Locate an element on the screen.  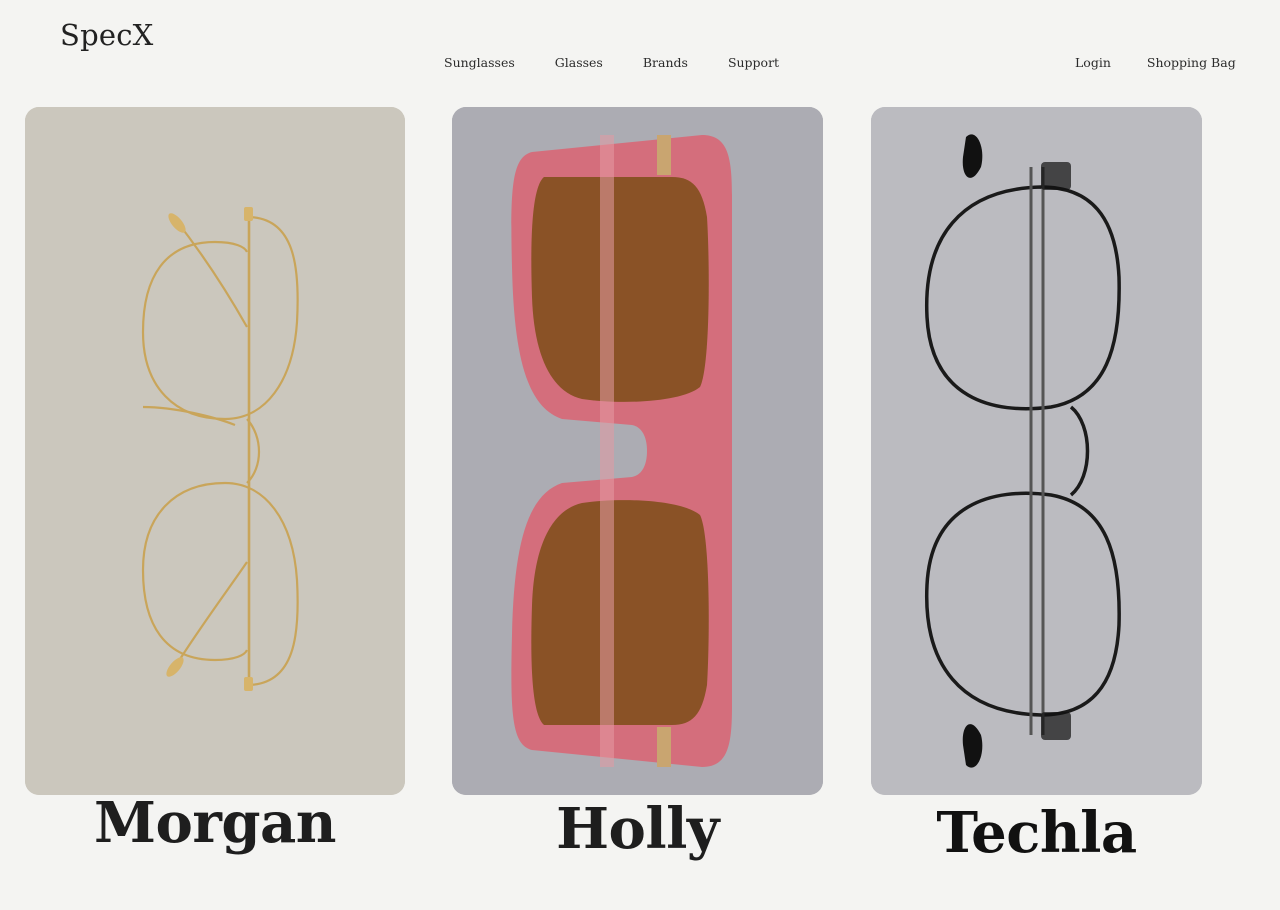
nav-item-brands: Brands is located at coordinates (665, 62).